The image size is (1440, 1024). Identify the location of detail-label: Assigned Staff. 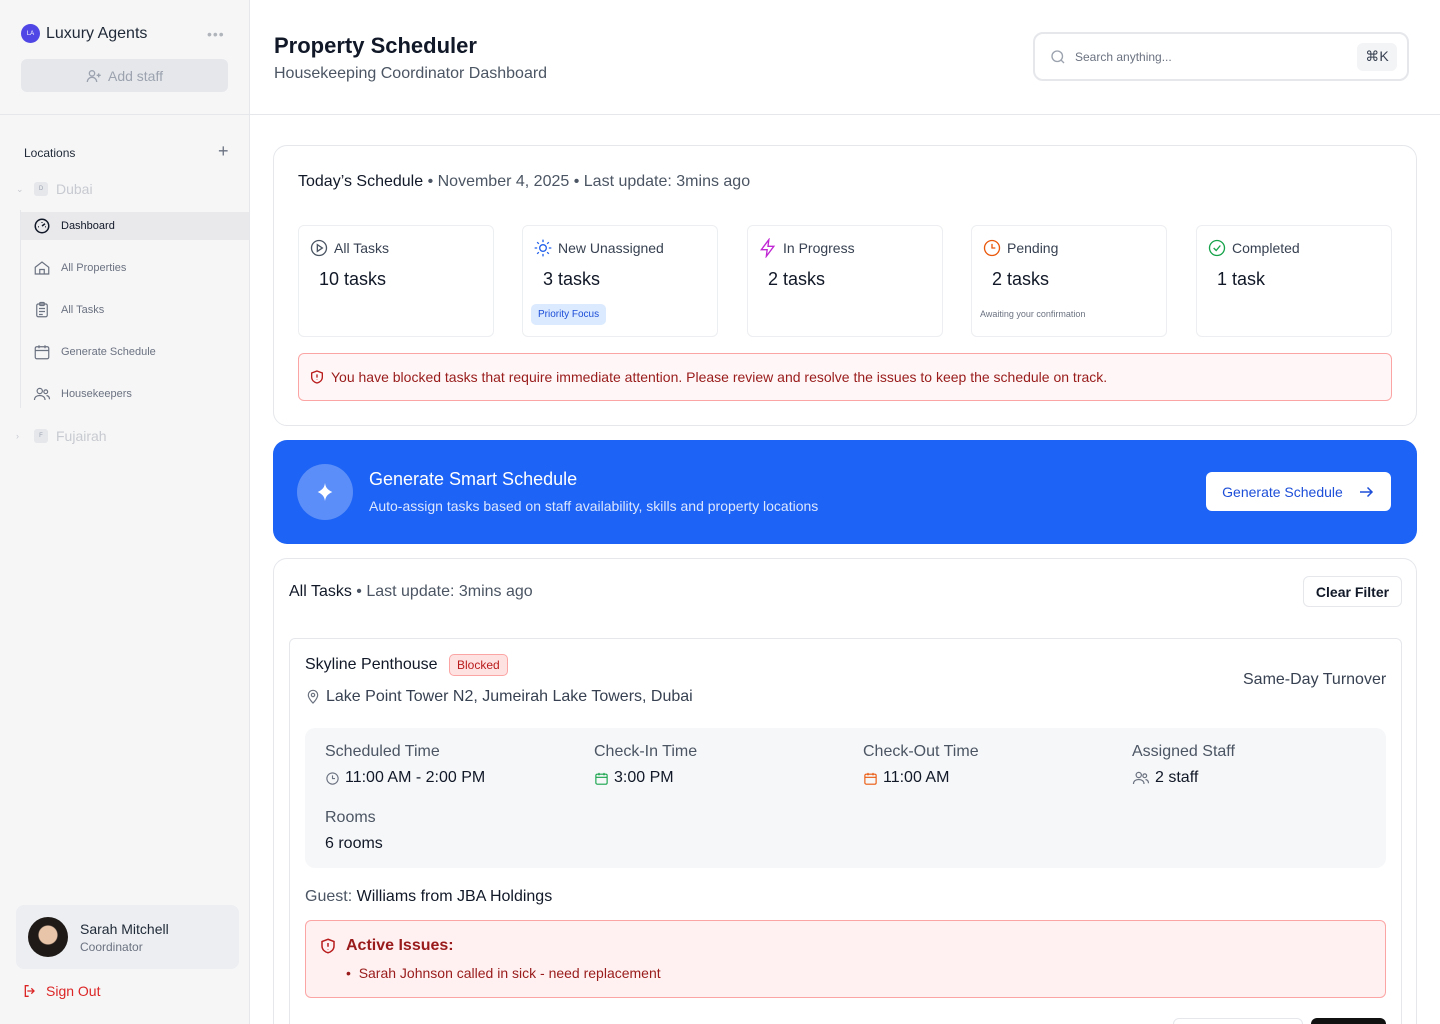
(1183, 751).